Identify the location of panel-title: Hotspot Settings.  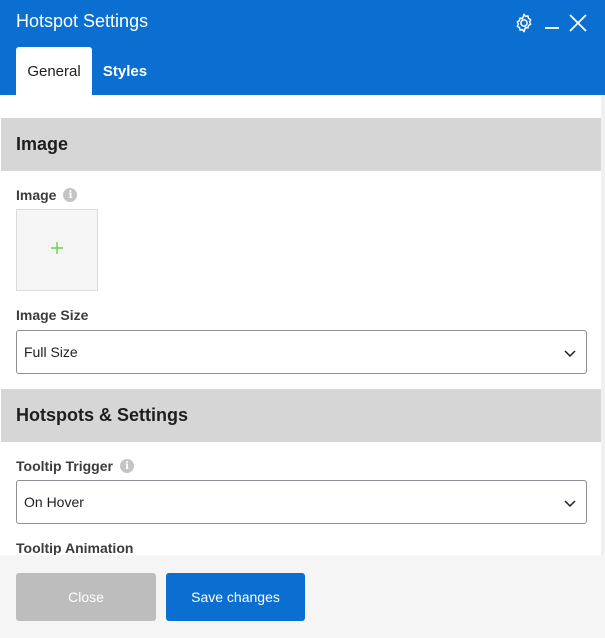
(82, 21).